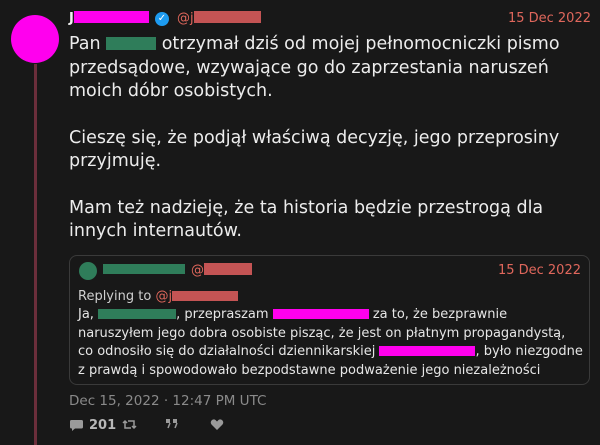 The width and height of the screenshot is (600, 445). I want to click on like-icon, so click(217, 424).